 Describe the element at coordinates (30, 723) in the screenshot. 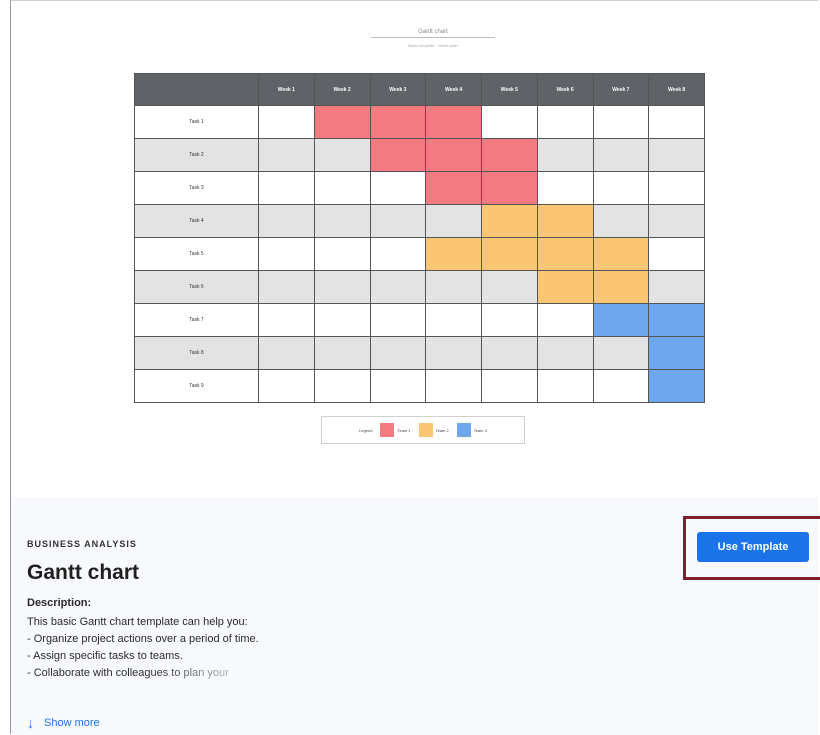

I see `arrow-down-icon: ↓` at that location.